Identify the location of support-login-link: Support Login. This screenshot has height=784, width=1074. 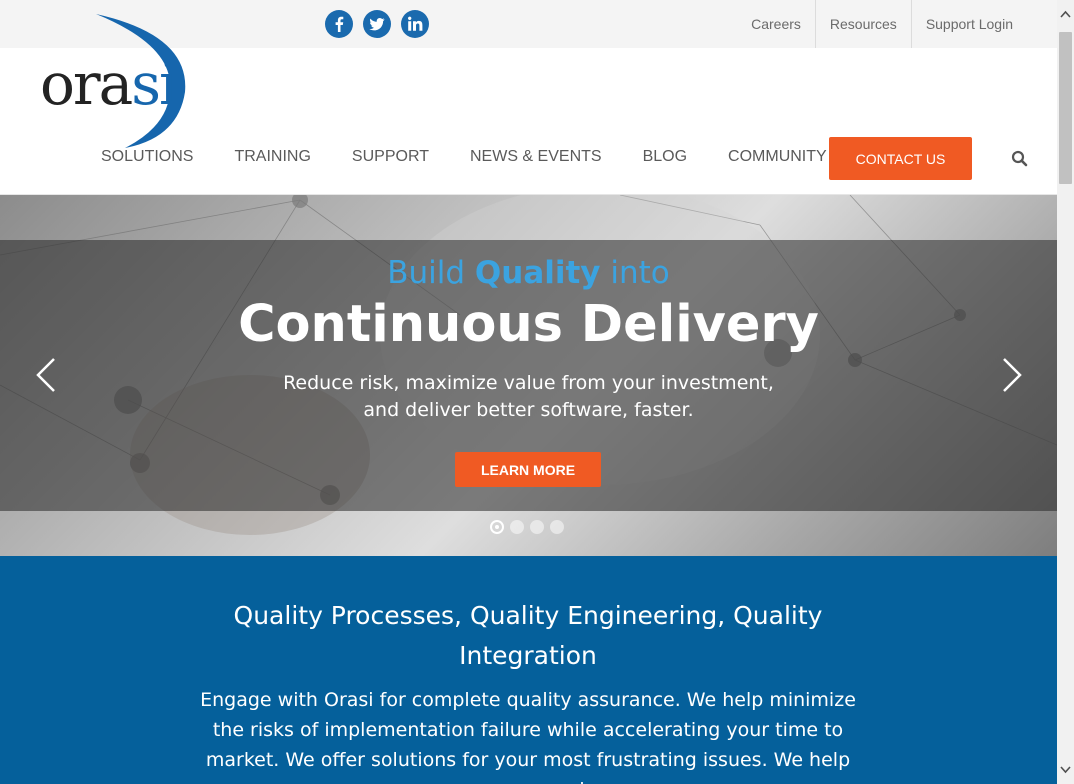
(968, 24).